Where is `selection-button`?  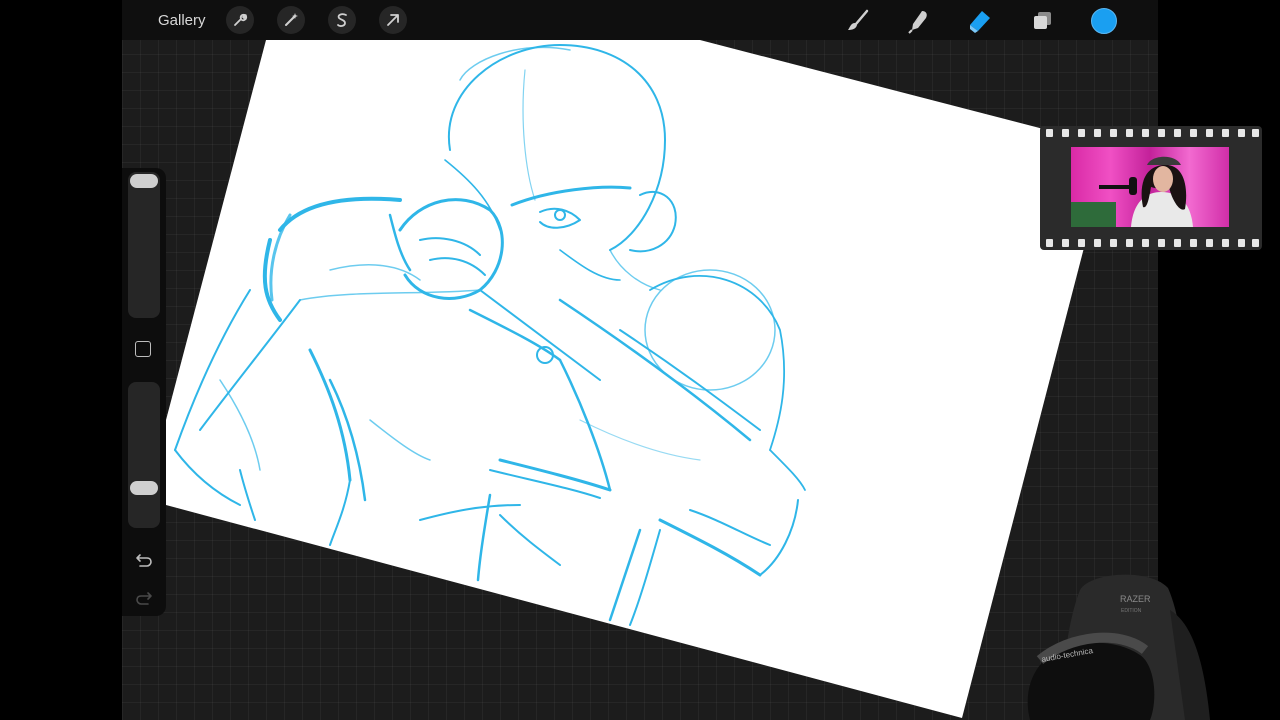 selection-button is located at coordinates (342, 20).